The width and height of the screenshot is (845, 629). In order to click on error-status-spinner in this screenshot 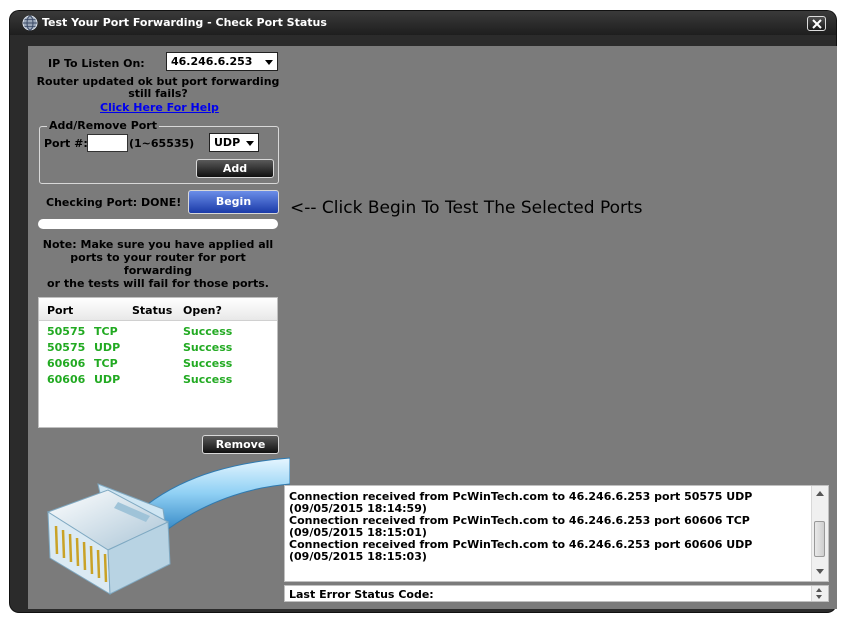, I will do `click(819, 593)`.